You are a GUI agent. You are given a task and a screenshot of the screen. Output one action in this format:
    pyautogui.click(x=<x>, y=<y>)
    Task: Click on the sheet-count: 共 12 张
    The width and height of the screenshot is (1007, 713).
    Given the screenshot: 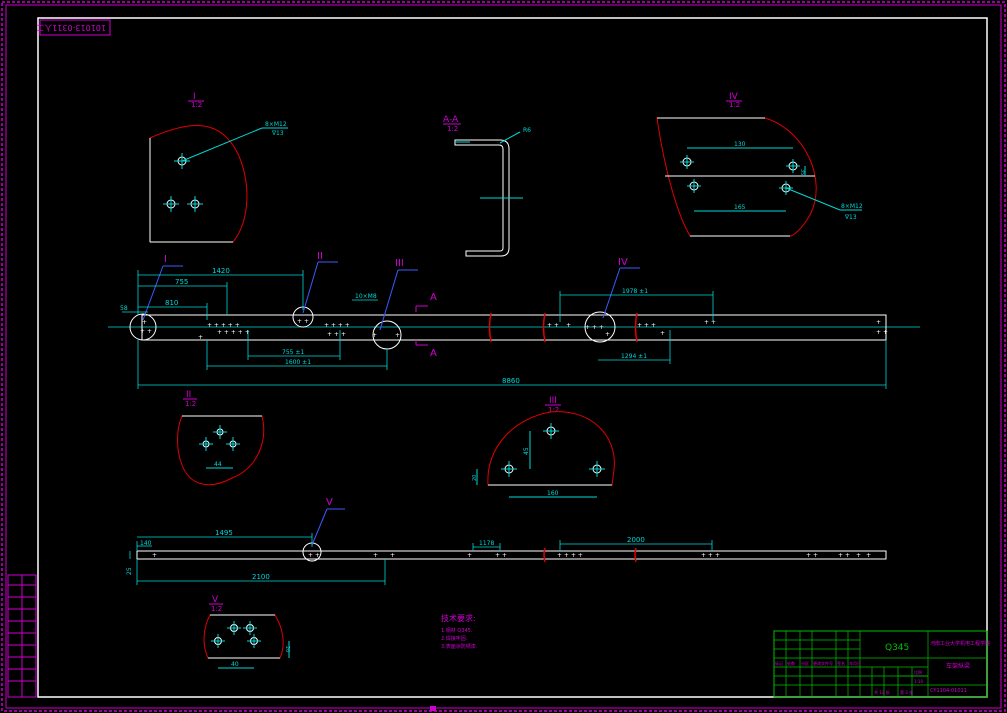 What is the action you would take?
    pyautogui.click(x=882, y=692)
    